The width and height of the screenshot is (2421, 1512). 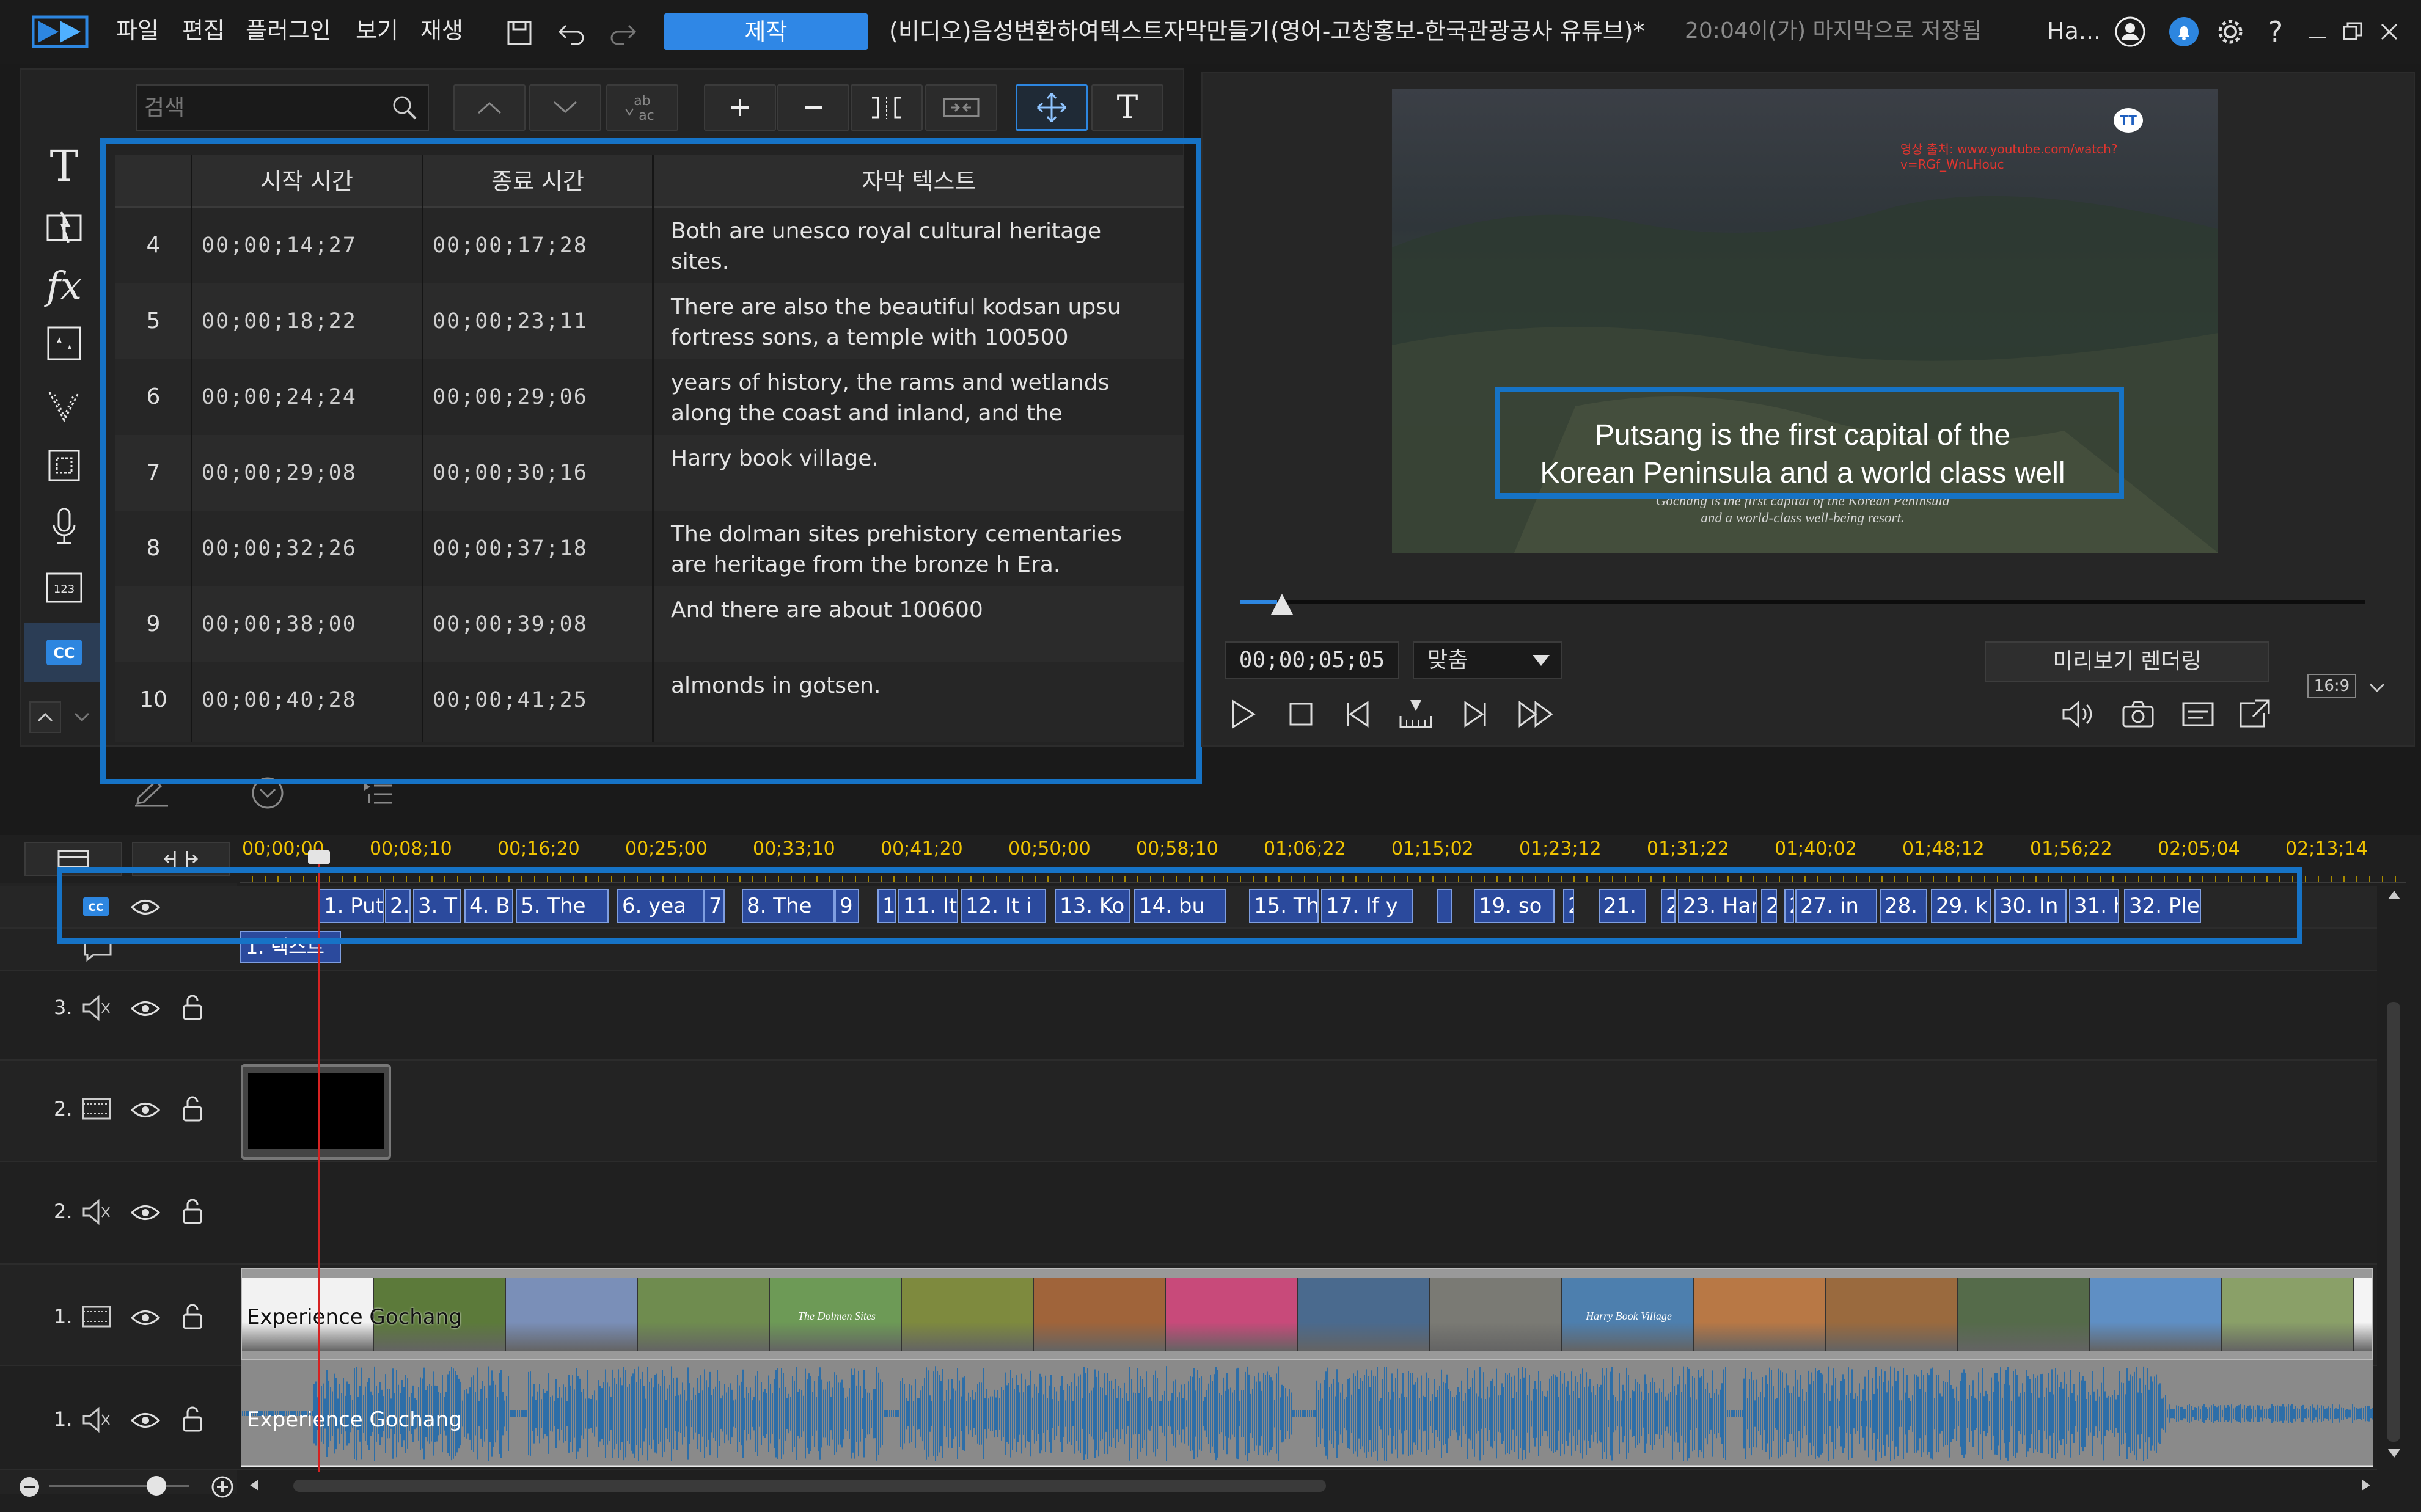 I want to click on search-box, so click(x=282, y=107).